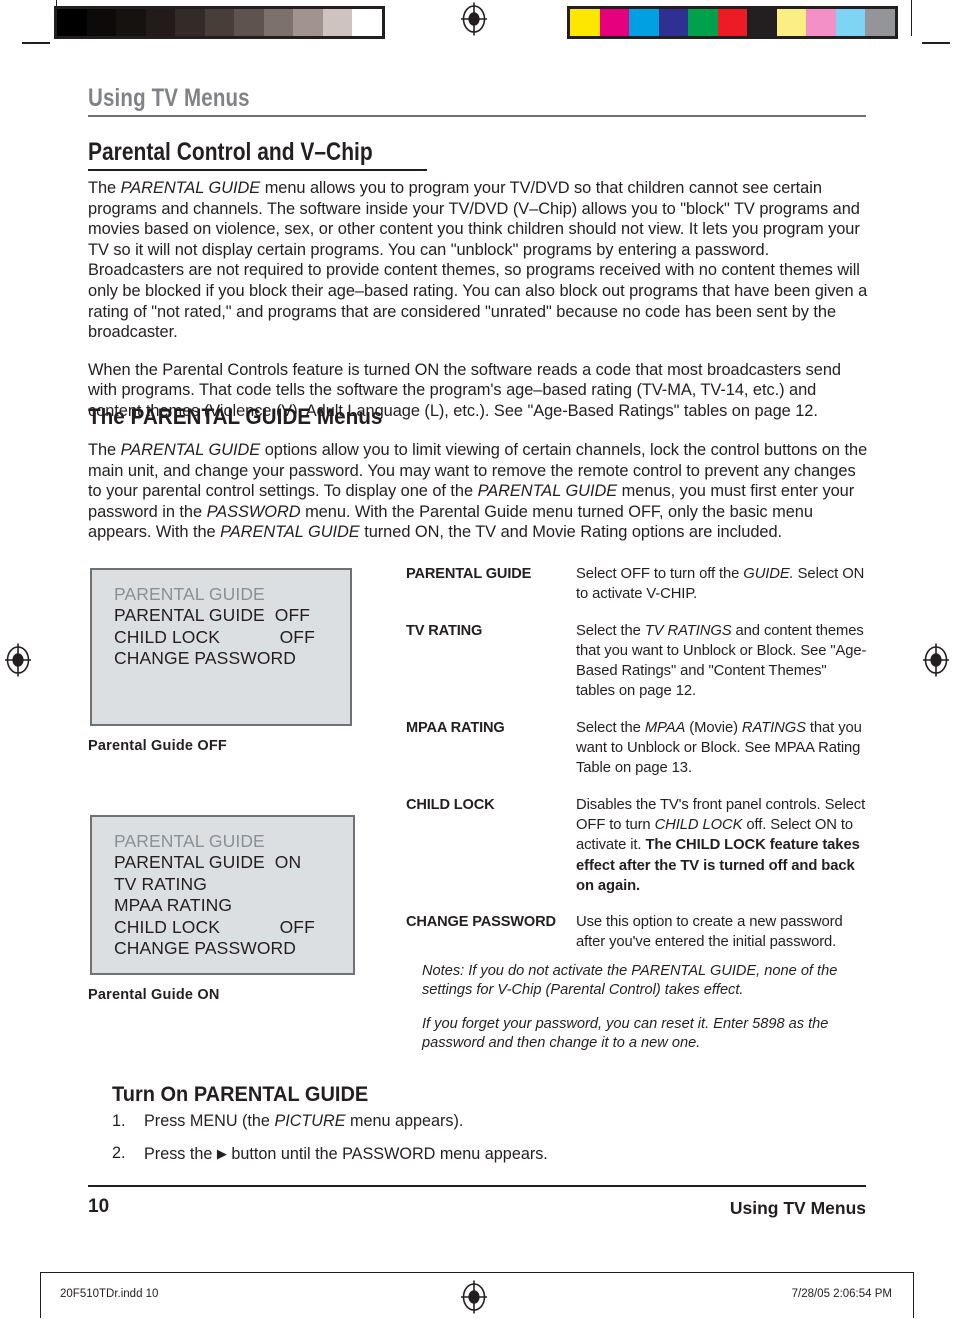  What do you see at coordinates (119, 1121) in the screenshot?
I see `step-number: 1.` at bounding box center [119, 1121].